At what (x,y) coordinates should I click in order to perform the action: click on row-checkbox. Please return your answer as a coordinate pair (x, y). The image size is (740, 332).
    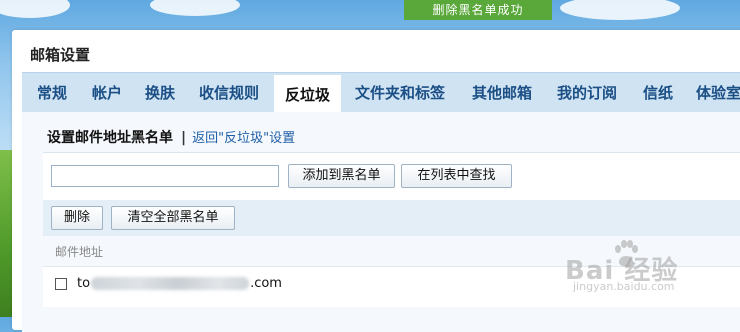
    Looking at the image, I should click on (61, 284).